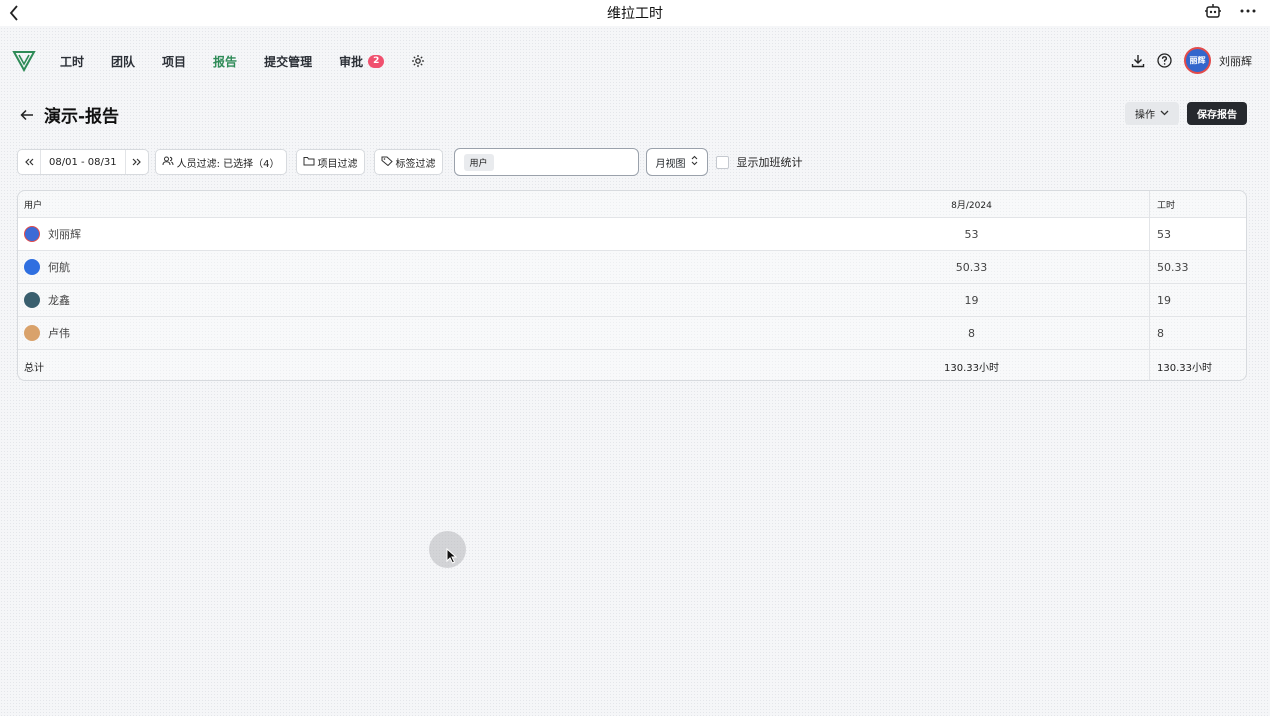  What do you see at coordinates (759, 162) in the screenshot?
I see `overtime-toggle: 显示加班统计` at bounding box center [759, 162].